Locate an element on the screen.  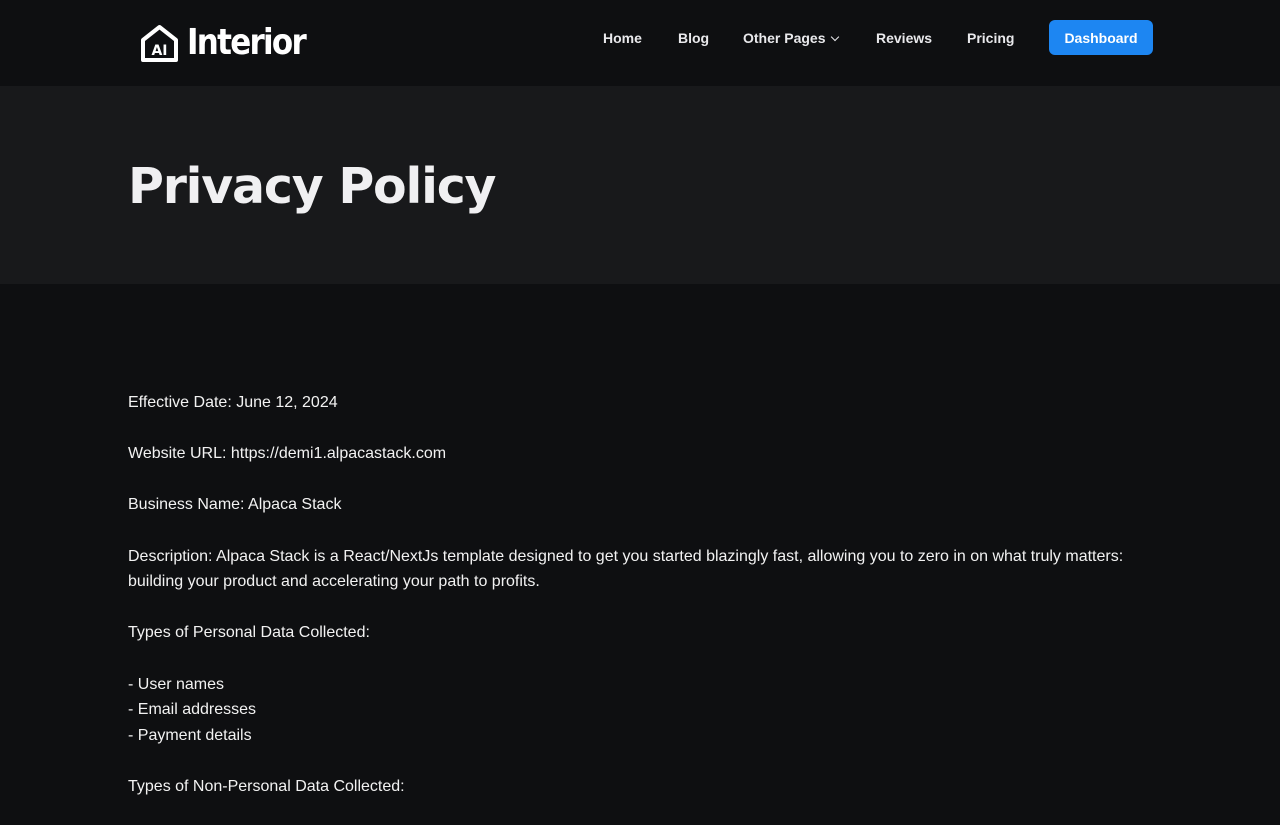
nav-blog-link: Blog is located at coordinates (693, 38).